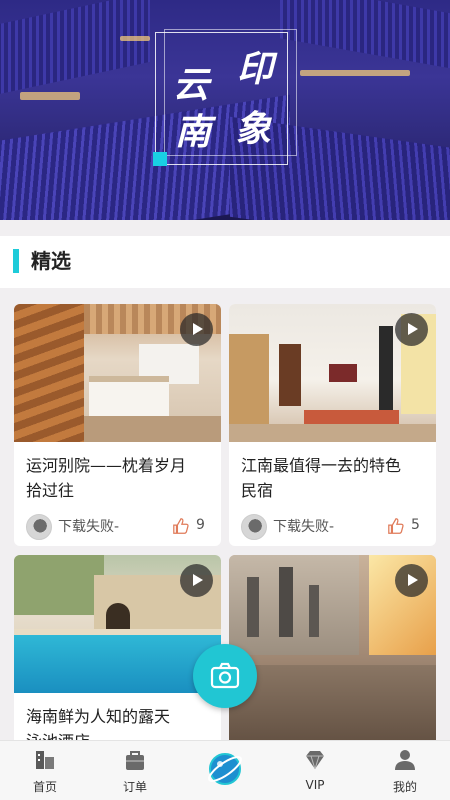 The image size is (450, 800). I want to click on banner-char: 象, so click(253, 129).